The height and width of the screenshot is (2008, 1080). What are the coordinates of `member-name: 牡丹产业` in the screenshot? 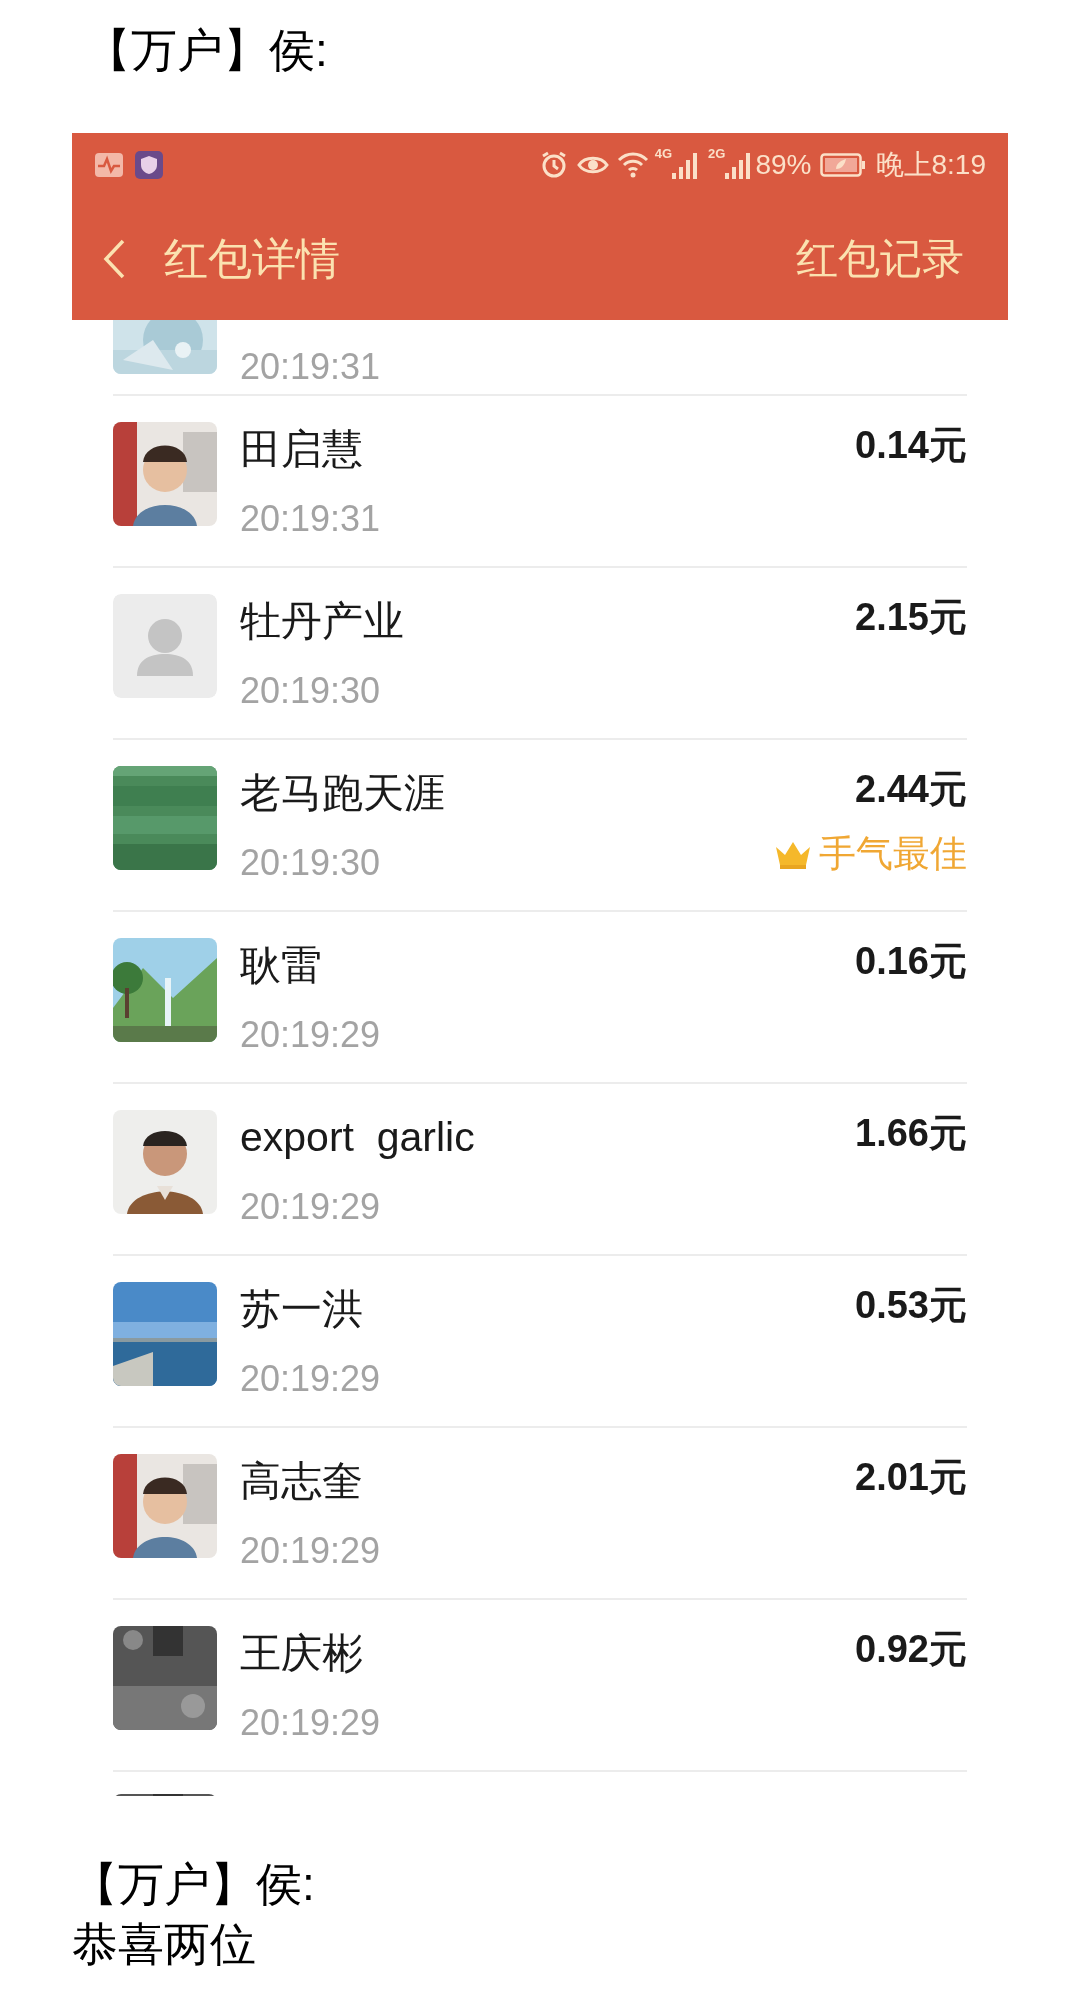 It's located at (322, 621).